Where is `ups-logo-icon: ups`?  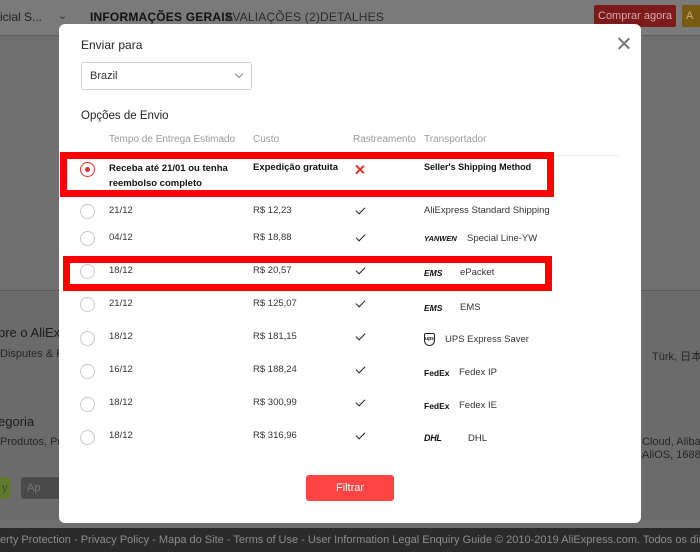
ups-logo-icon: ups is located at coordinates (429, 339).